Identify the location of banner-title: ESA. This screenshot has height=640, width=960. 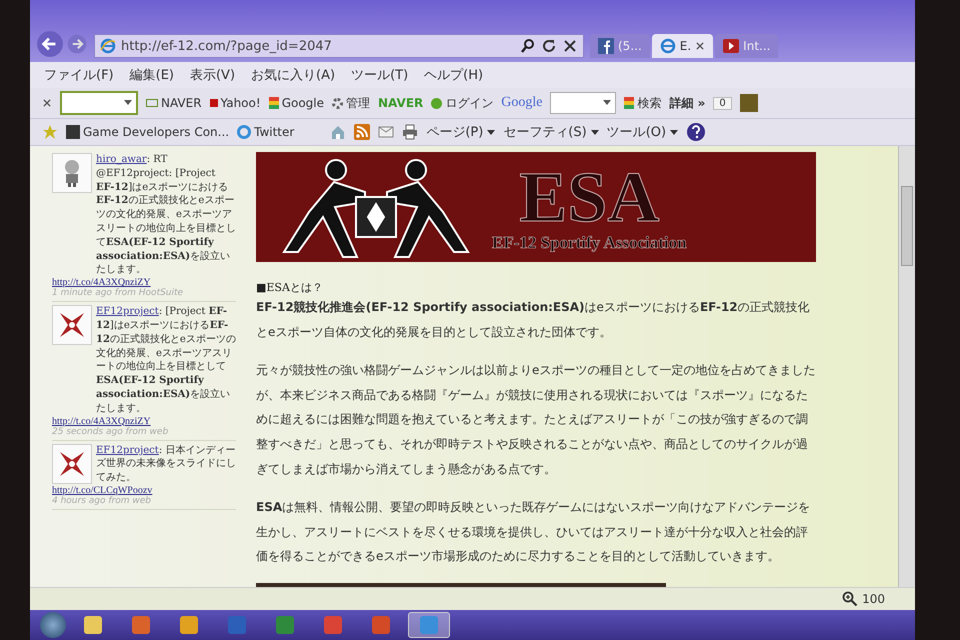
(589, 197).